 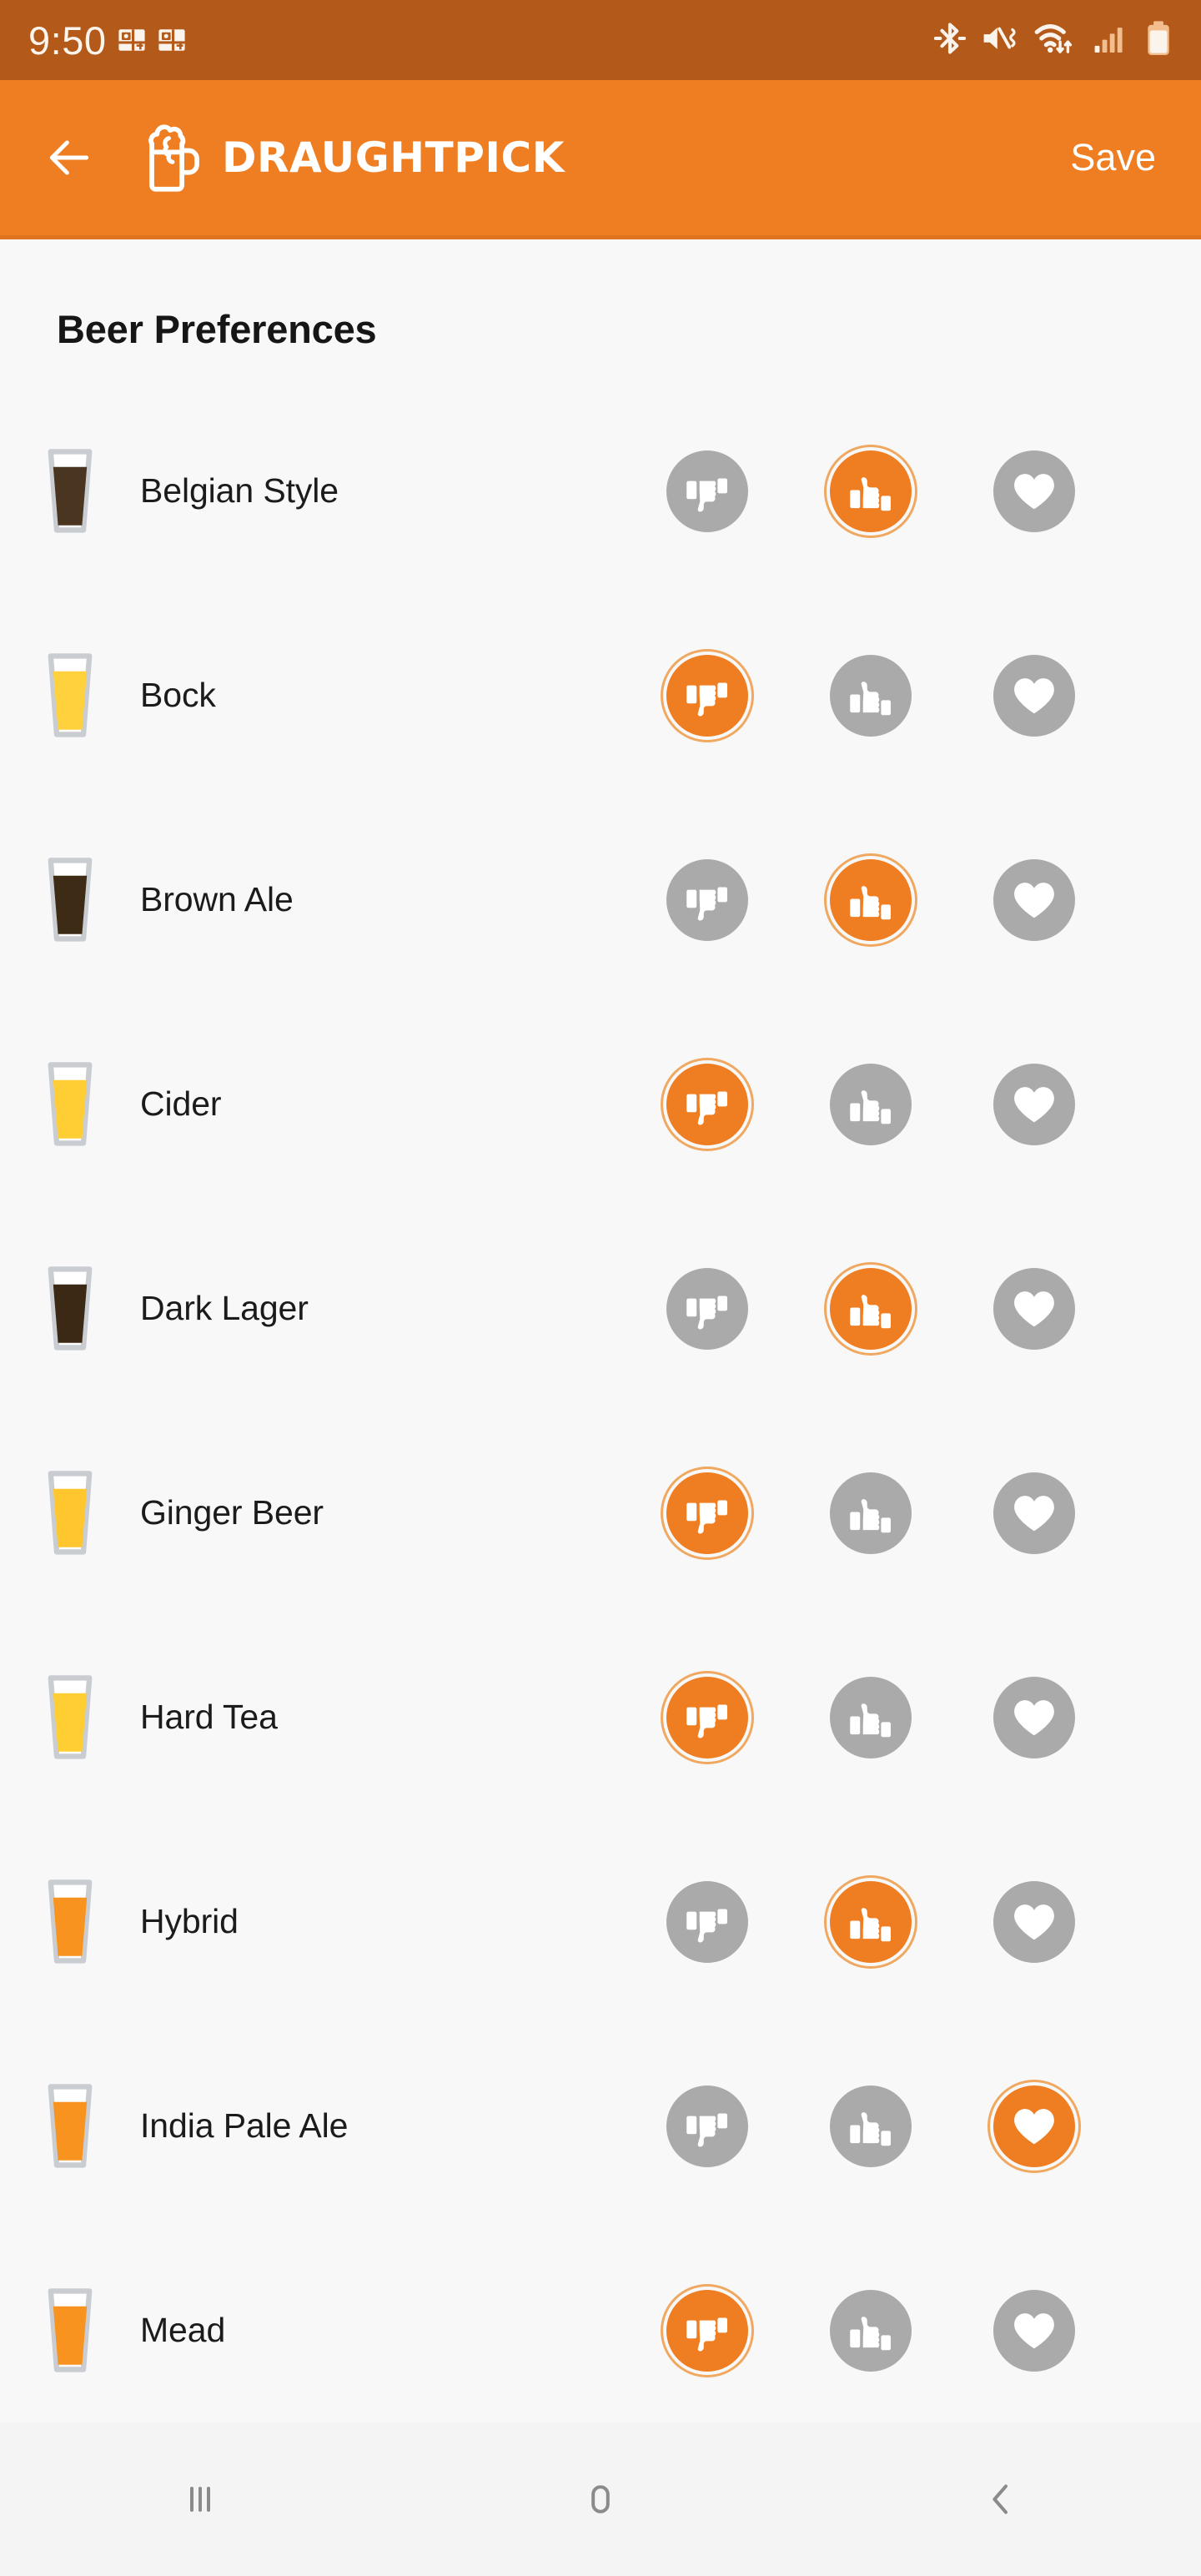 I want to click on table-row: Hard Tea, so click(x=601, y=1717).